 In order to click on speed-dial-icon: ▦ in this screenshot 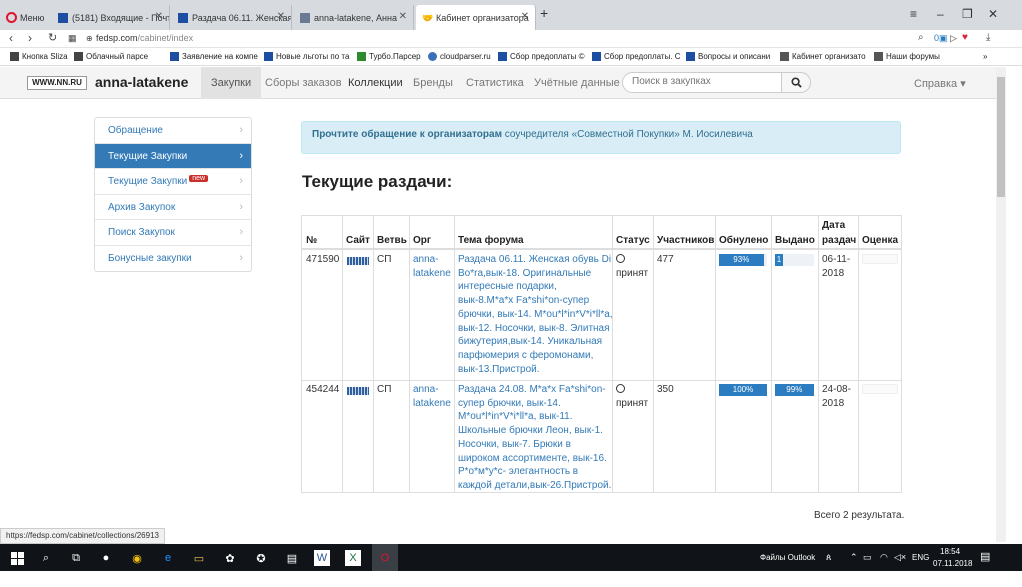, I will do `click(72, 38)`.